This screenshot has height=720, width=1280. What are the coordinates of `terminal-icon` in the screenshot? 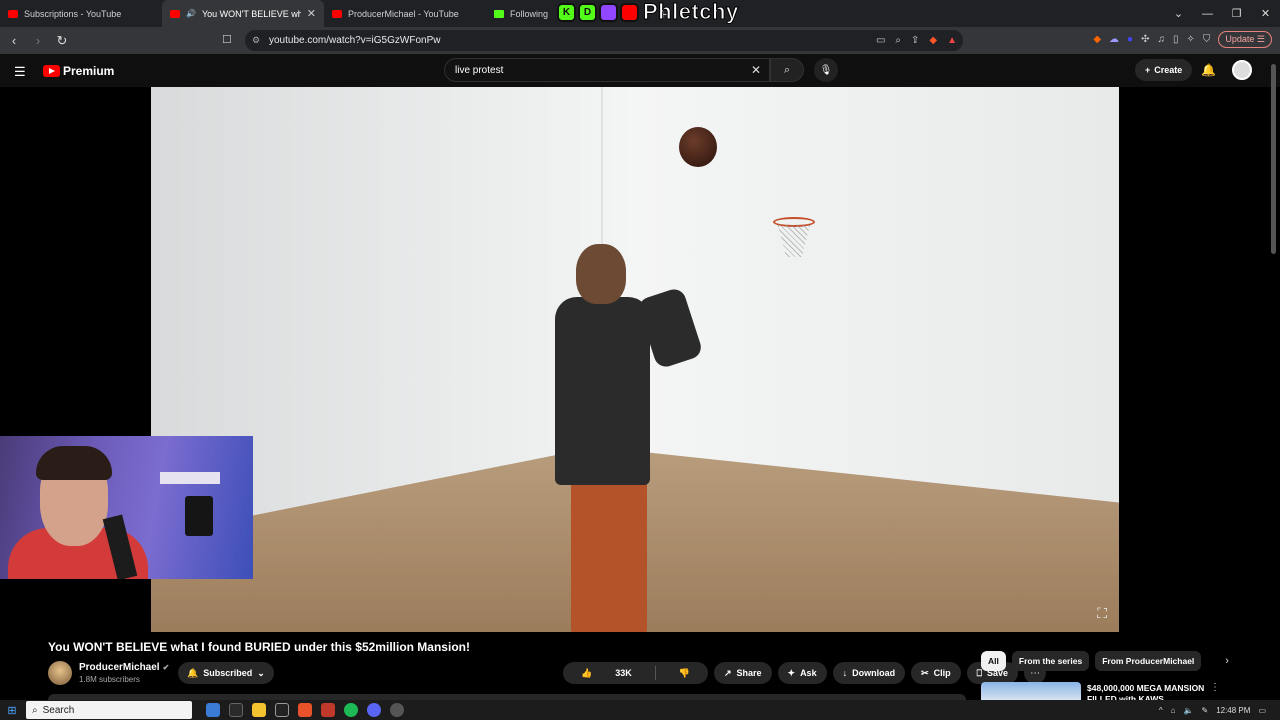 It's located at (282, 710).